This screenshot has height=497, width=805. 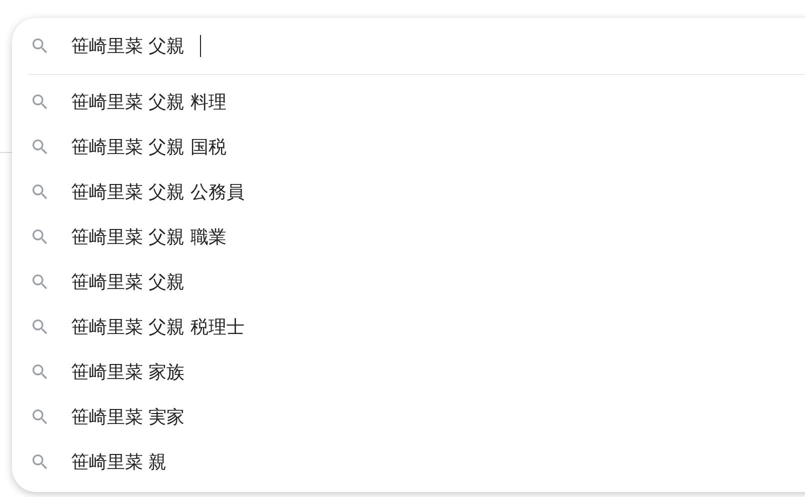 I want to click on suggestion-item: 笹崎里菜 父親 職業, so click(x=148, y=236).